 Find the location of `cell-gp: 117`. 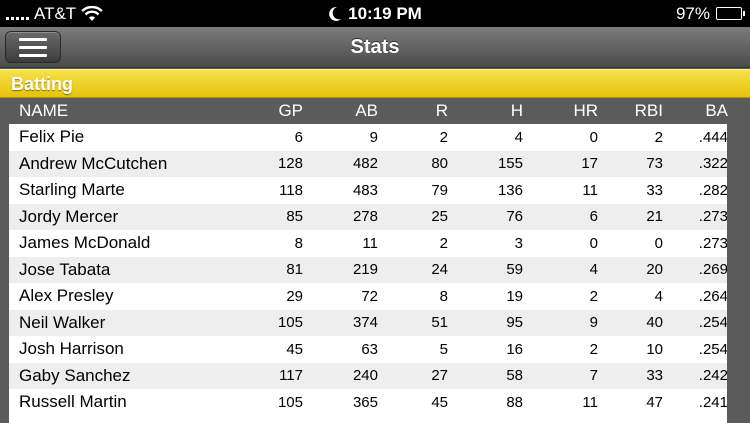

cell-gp: 117 is located at coordinates (291, 376).